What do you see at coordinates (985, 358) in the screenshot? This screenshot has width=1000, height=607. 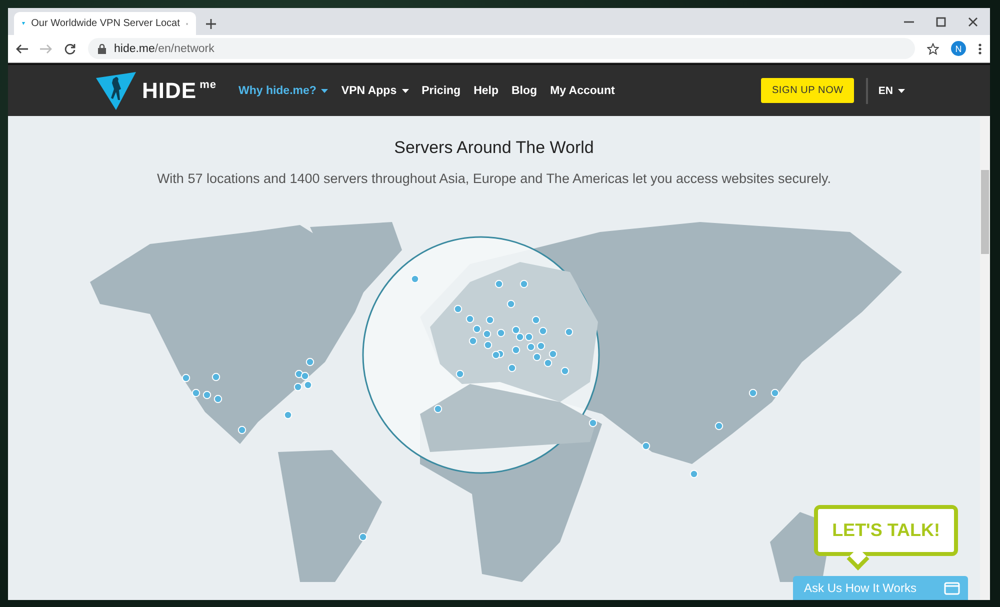 I see `scrollbar` at bounding box center [985, 358].